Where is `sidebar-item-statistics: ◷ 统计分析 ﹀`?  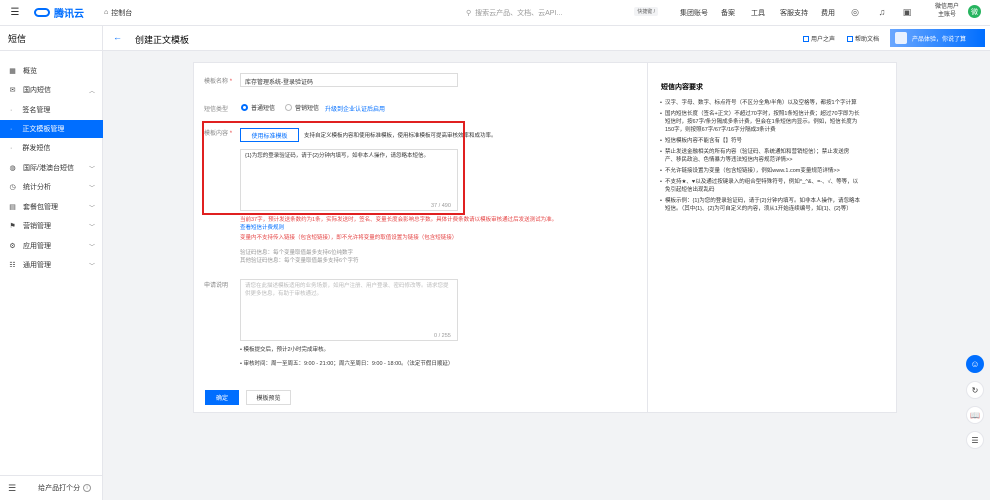
sidebar-item-statistics: ◷ 统计分析 ﹀ is located at coordinates (51, 187).